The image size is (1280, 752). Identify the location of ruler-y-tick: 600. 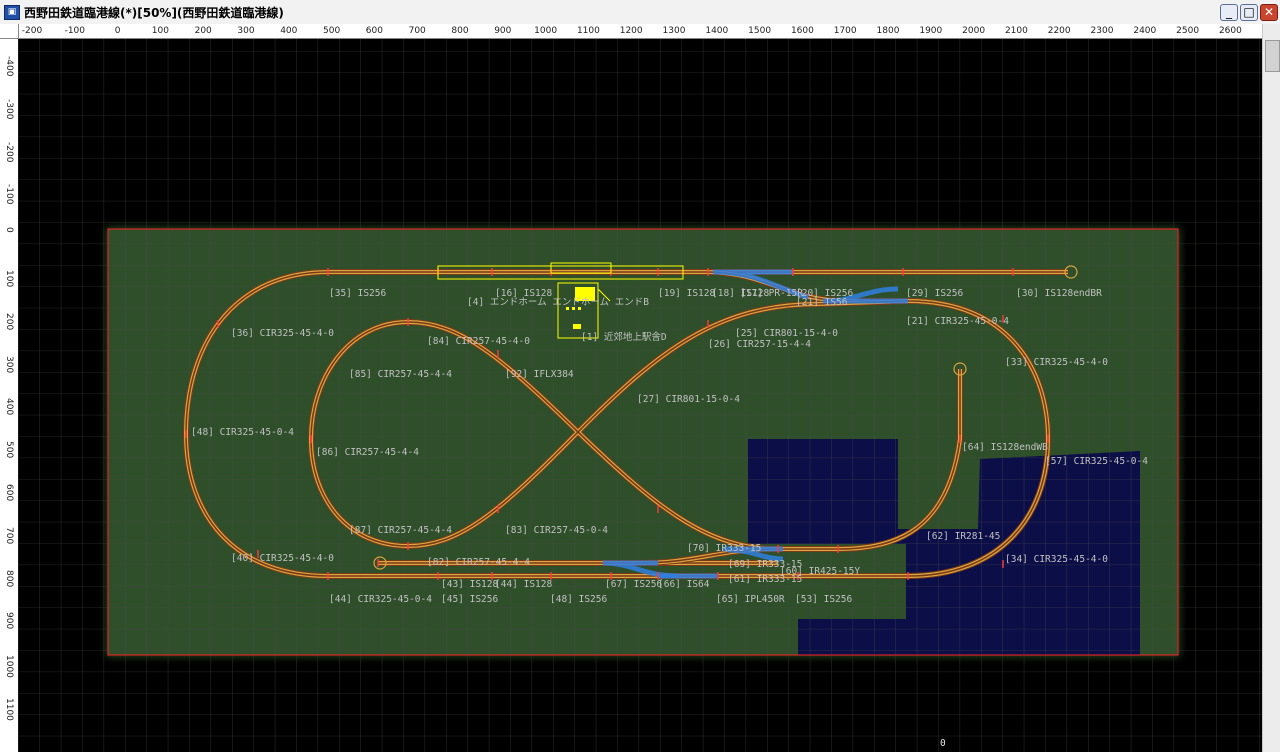
(9, 493).